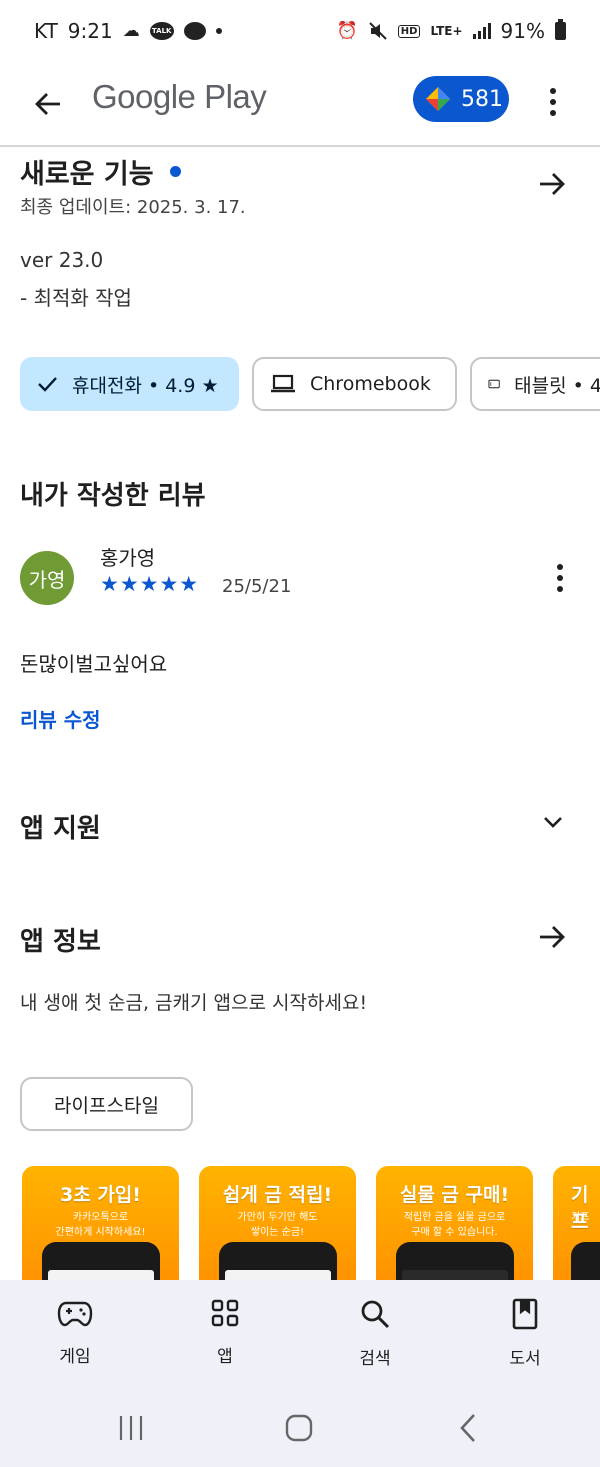  What do you see at coordinates (494, 384) in the screenshot?
I see `tablet-icon` at bounding box center [494, 384].